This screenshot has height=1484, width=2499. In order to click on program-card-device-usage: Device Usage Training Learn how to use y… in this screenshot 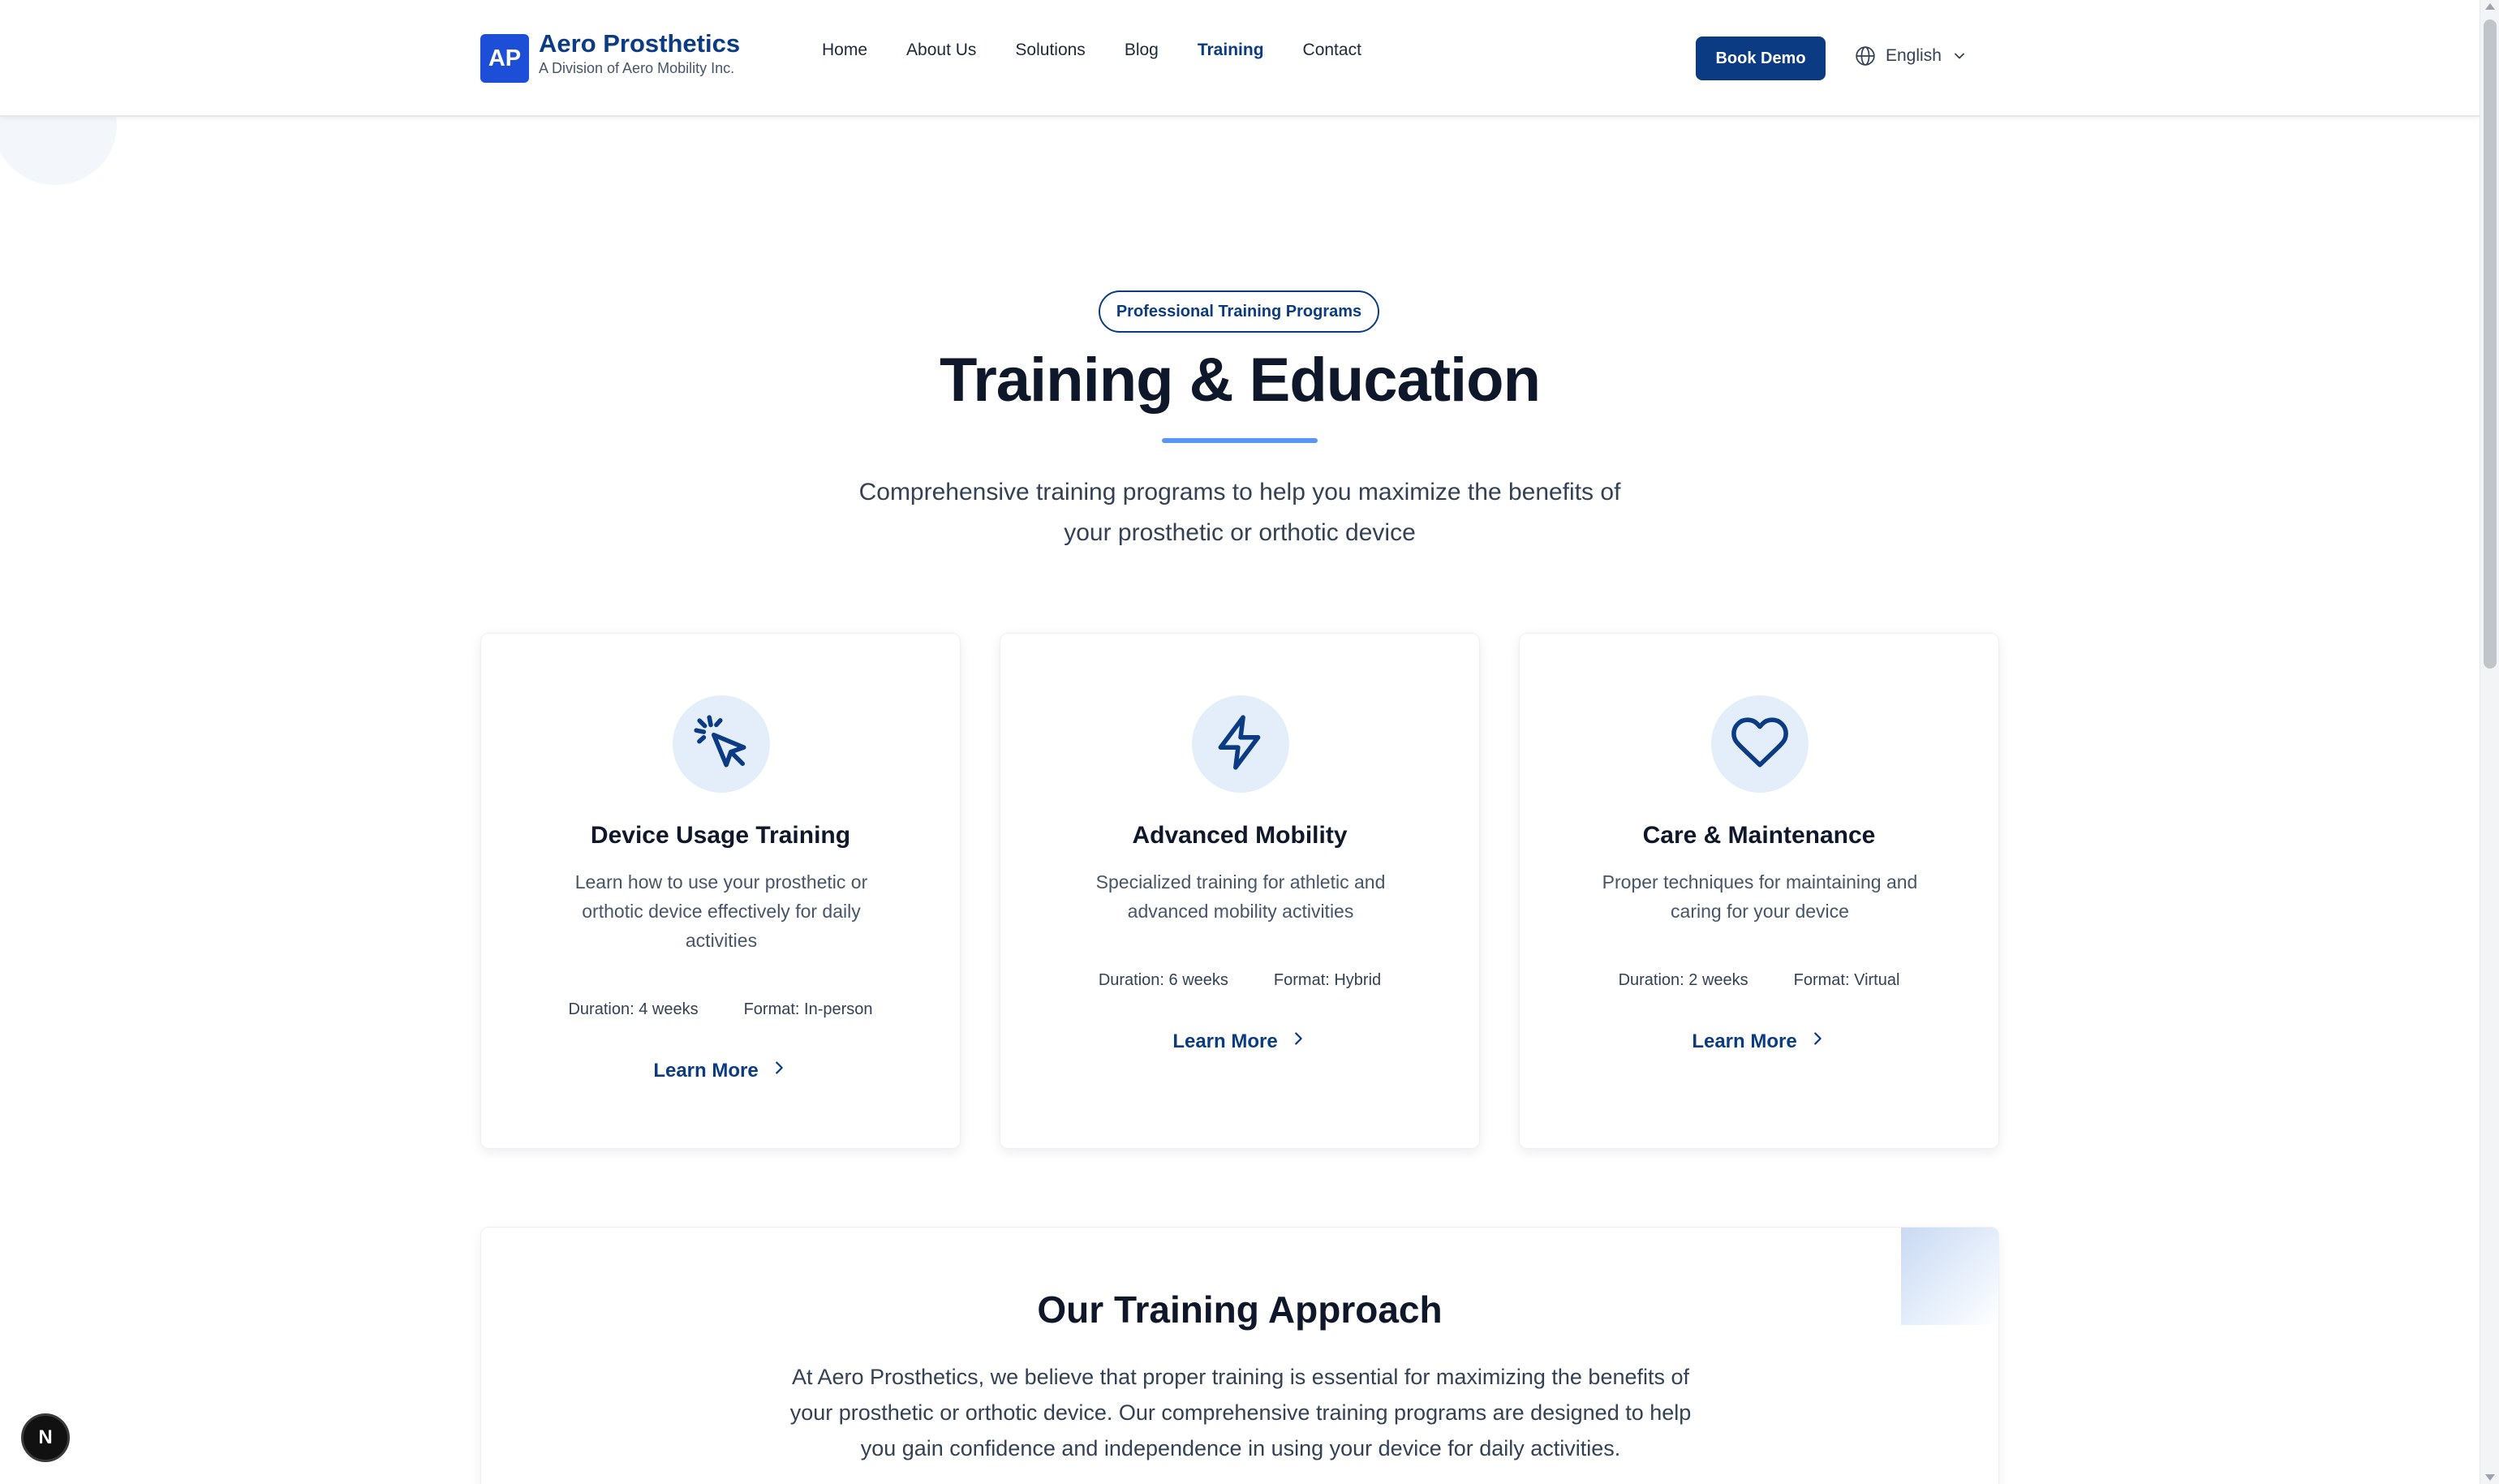, I will do `click(721, 891)`.